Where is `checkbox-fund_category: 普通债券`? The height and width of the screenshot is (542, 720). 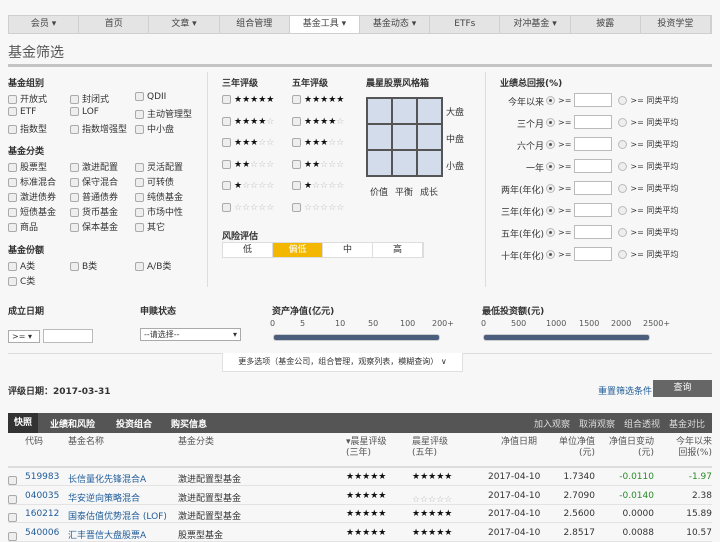
checkbox-fund_category: 普通债券 is located at coordinates (94, 196).